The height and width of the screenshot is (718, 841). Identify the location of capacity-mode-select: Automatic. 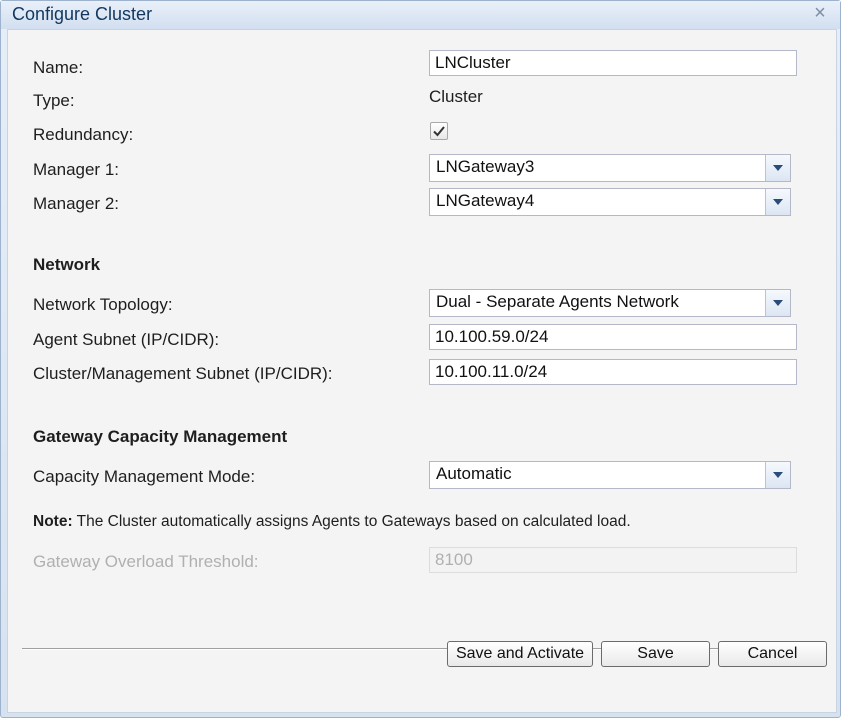
(610, 475).